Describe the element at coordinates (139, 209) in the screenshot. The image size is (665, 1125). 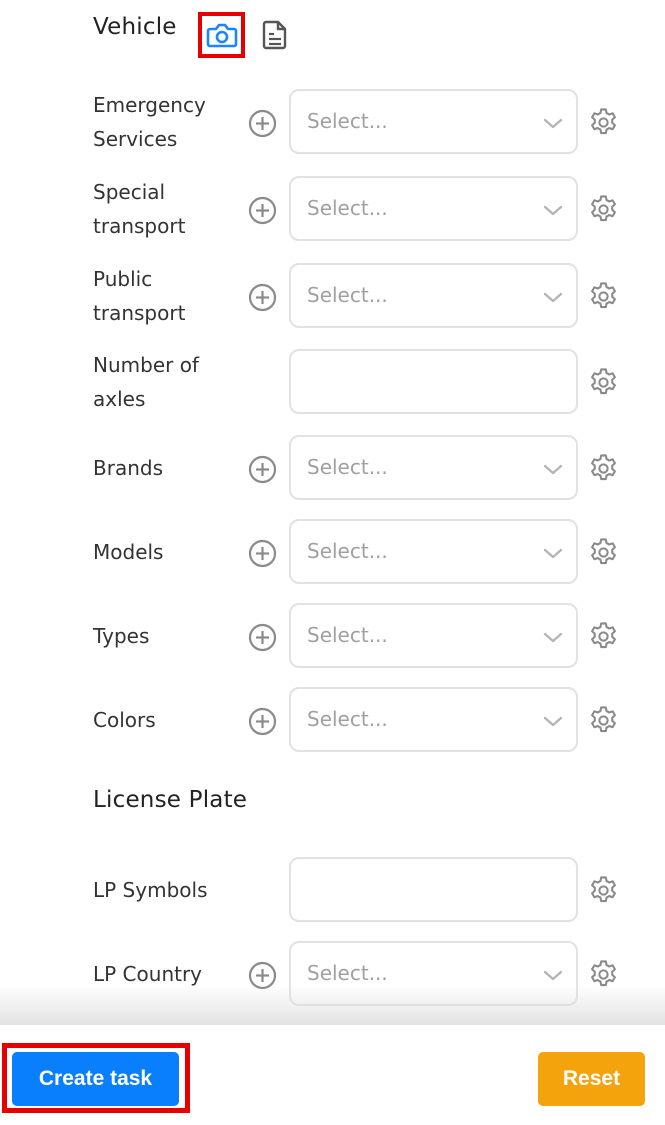
I see `field-label: Special transport` at that location.